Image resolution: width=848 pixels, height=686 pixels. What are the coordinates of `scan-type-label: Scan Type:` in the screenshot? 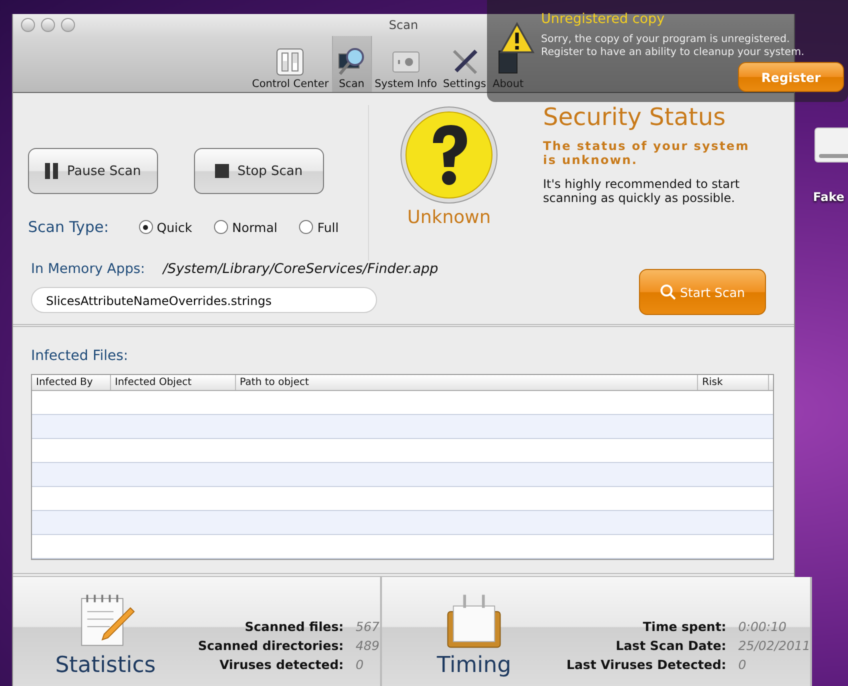 It's located at (68, 227).